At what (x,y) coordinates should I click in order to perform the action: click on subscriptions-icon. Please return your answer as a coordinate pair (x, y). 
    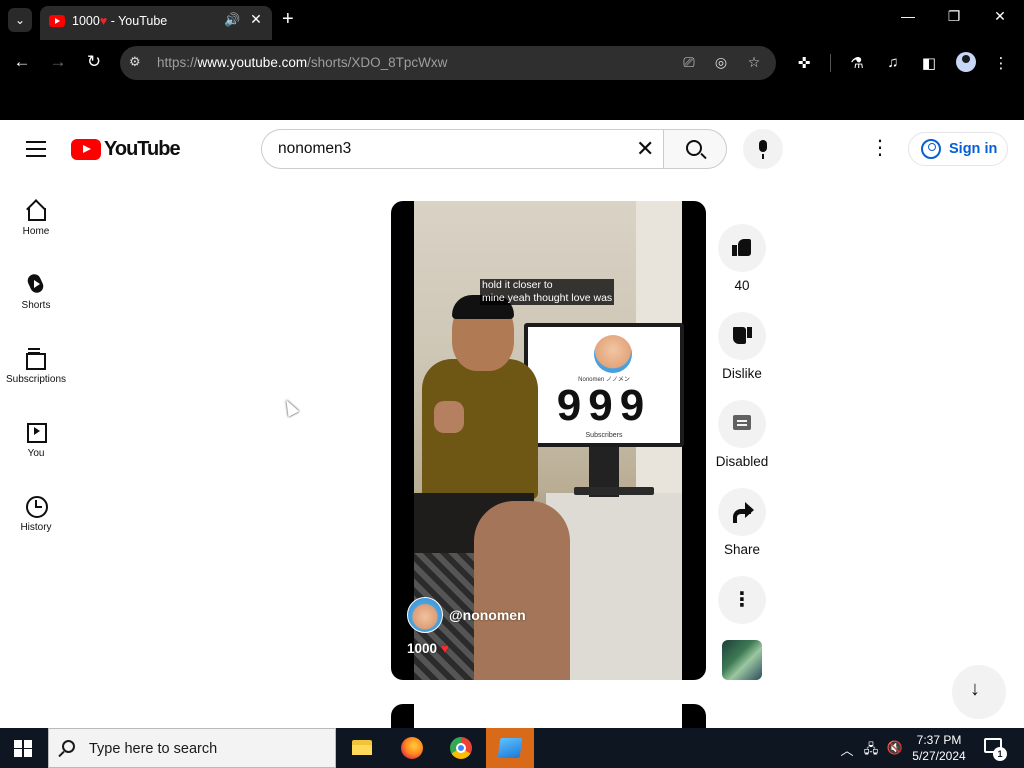
    Looking at the image, I should click on (36, 358).